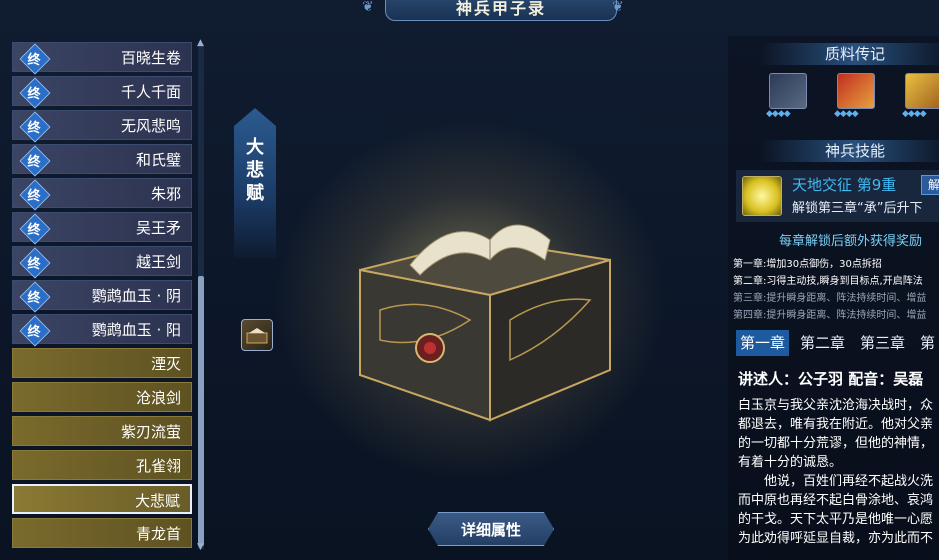 The image size is (939, 560). Describe the element at coordinates (255, 170) in the screenshot. I see `weapon-name-vertical: 大悲赋` at that location.